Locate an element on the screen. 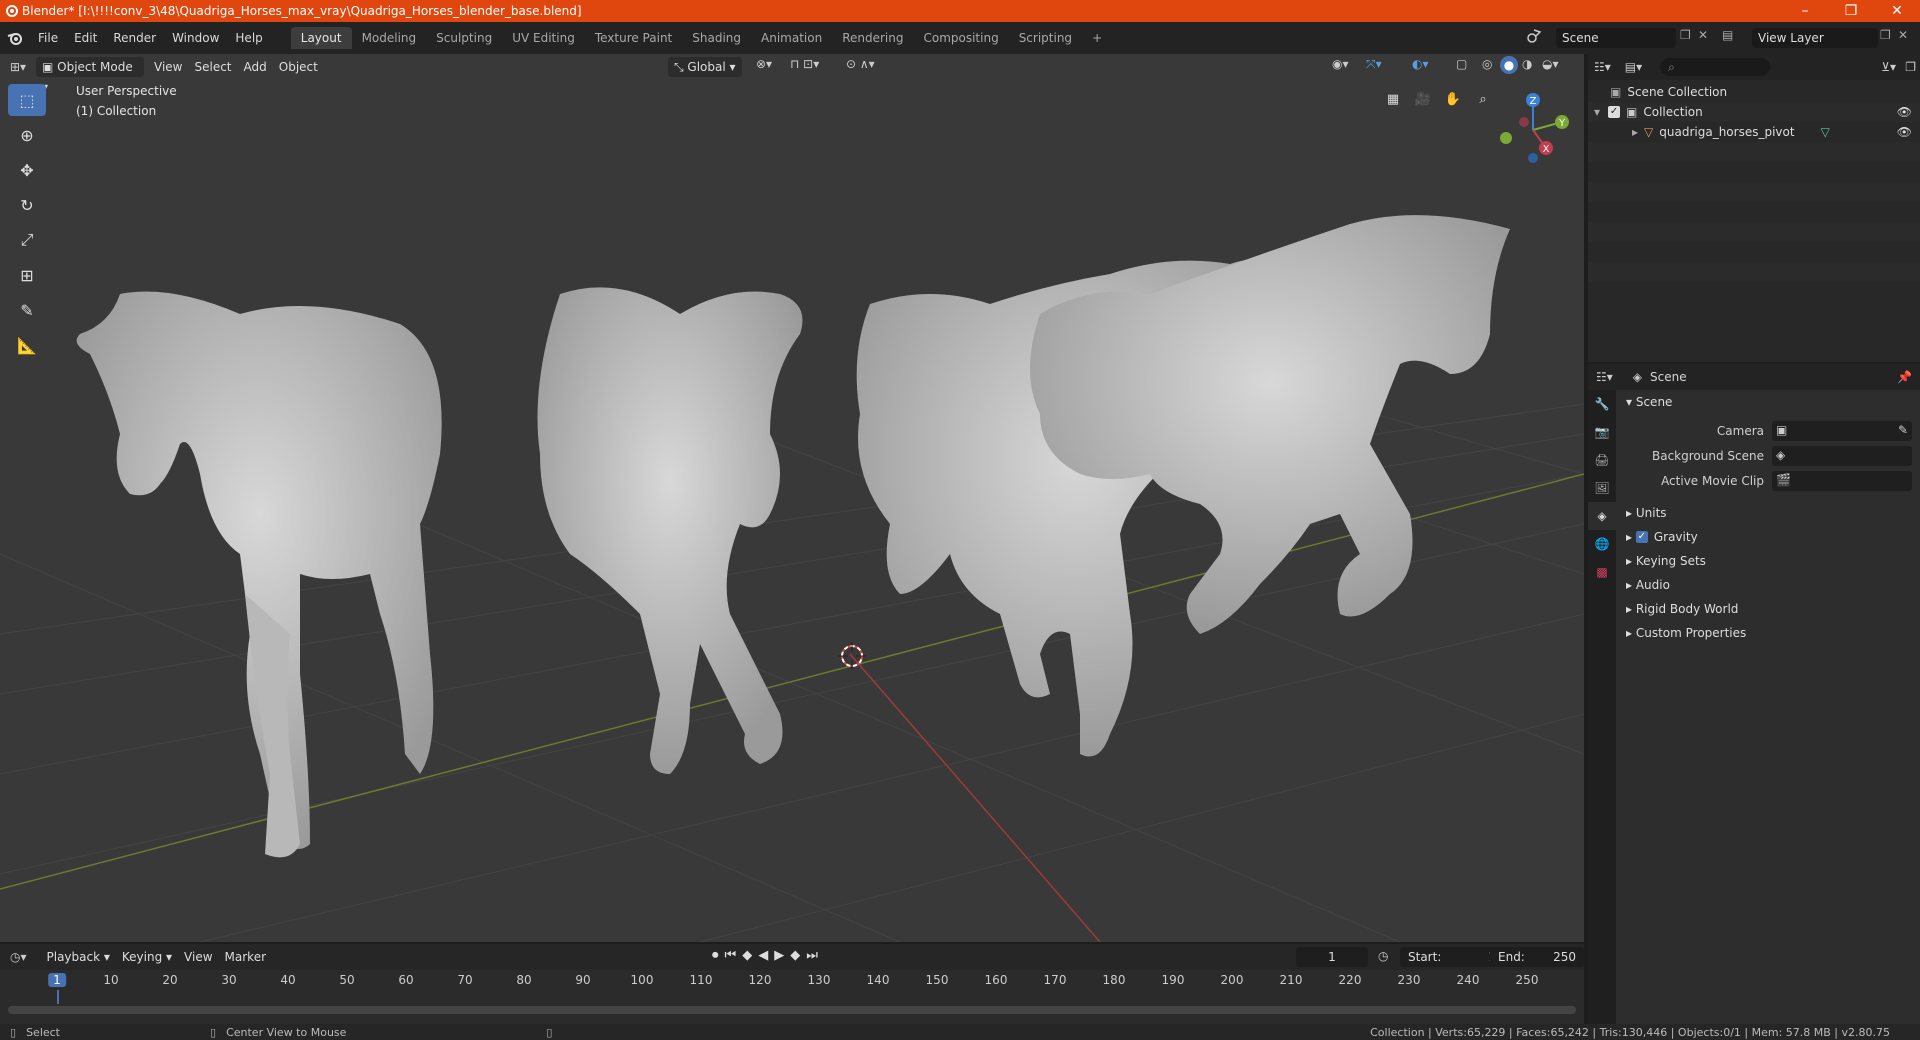  xray-icon: ▢ is located at coordinates (1461, 64).